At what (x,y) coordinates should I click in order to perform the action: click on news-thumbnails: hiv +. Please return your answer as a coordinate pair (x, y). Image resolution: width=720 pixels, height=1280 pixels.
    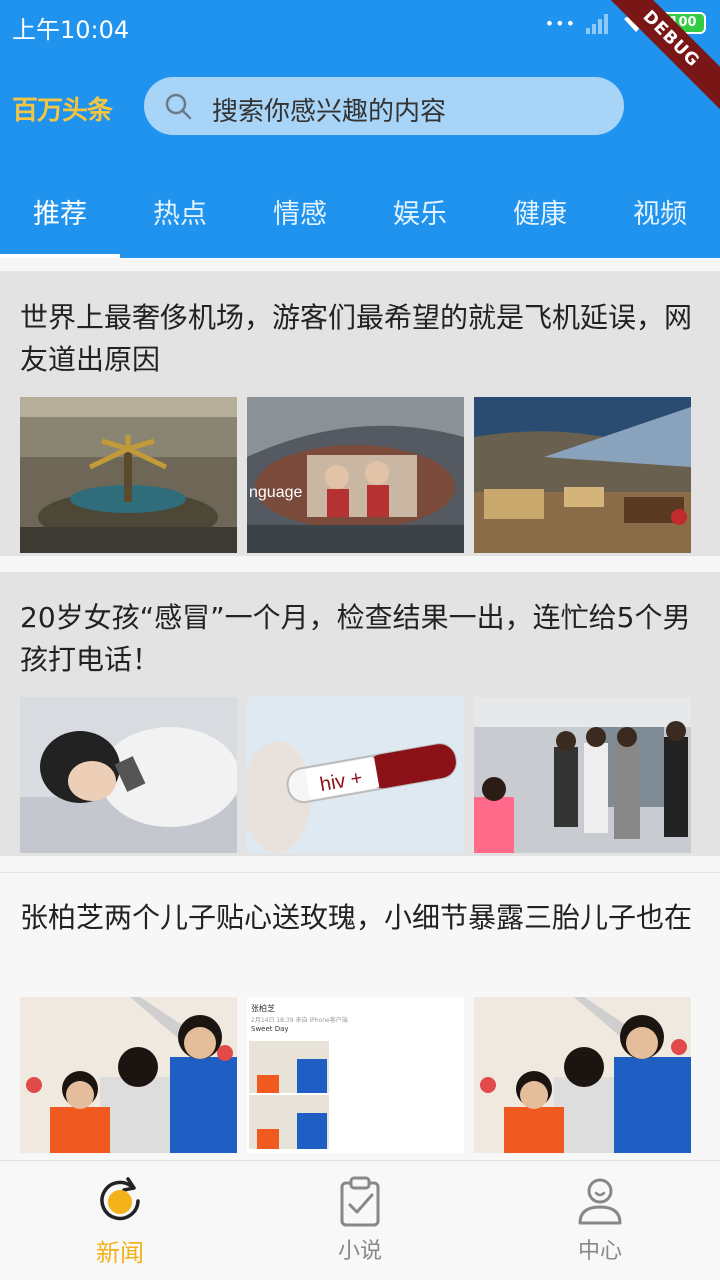
    Looking at the image, I should click on (360, 775).